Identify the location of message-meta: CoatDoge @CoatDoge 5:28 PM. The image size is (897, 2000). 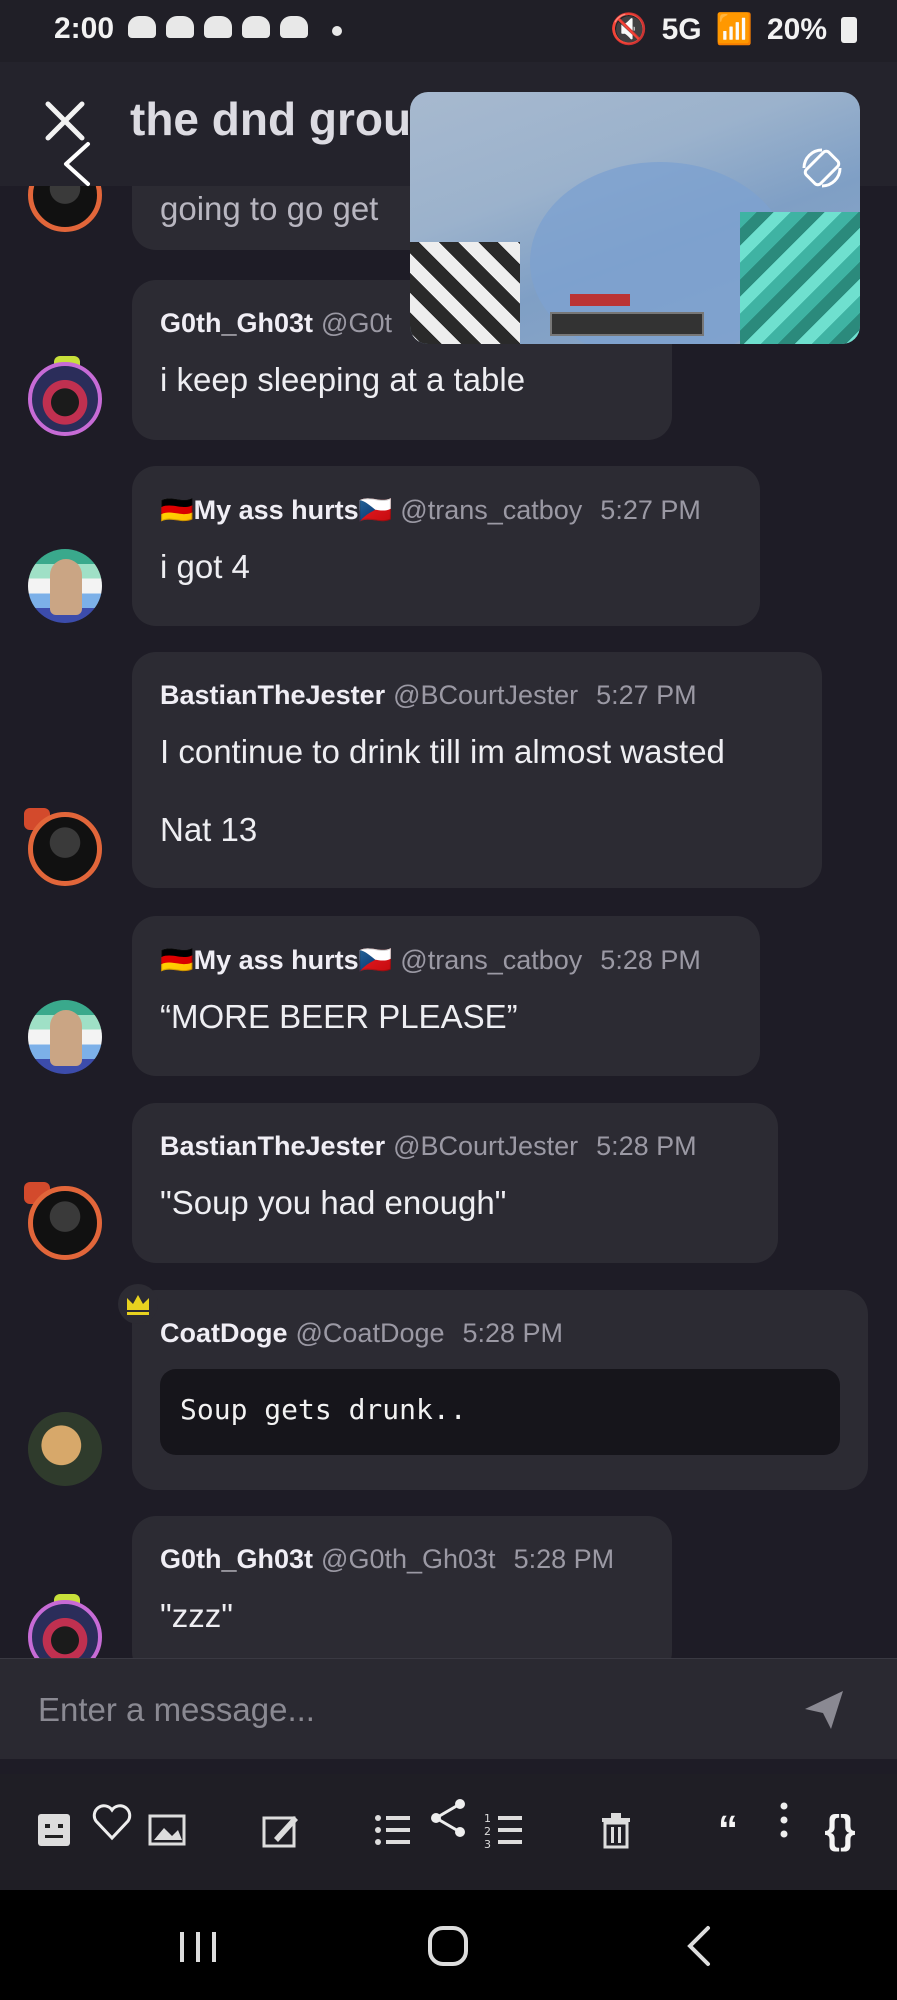
(500, 1333).